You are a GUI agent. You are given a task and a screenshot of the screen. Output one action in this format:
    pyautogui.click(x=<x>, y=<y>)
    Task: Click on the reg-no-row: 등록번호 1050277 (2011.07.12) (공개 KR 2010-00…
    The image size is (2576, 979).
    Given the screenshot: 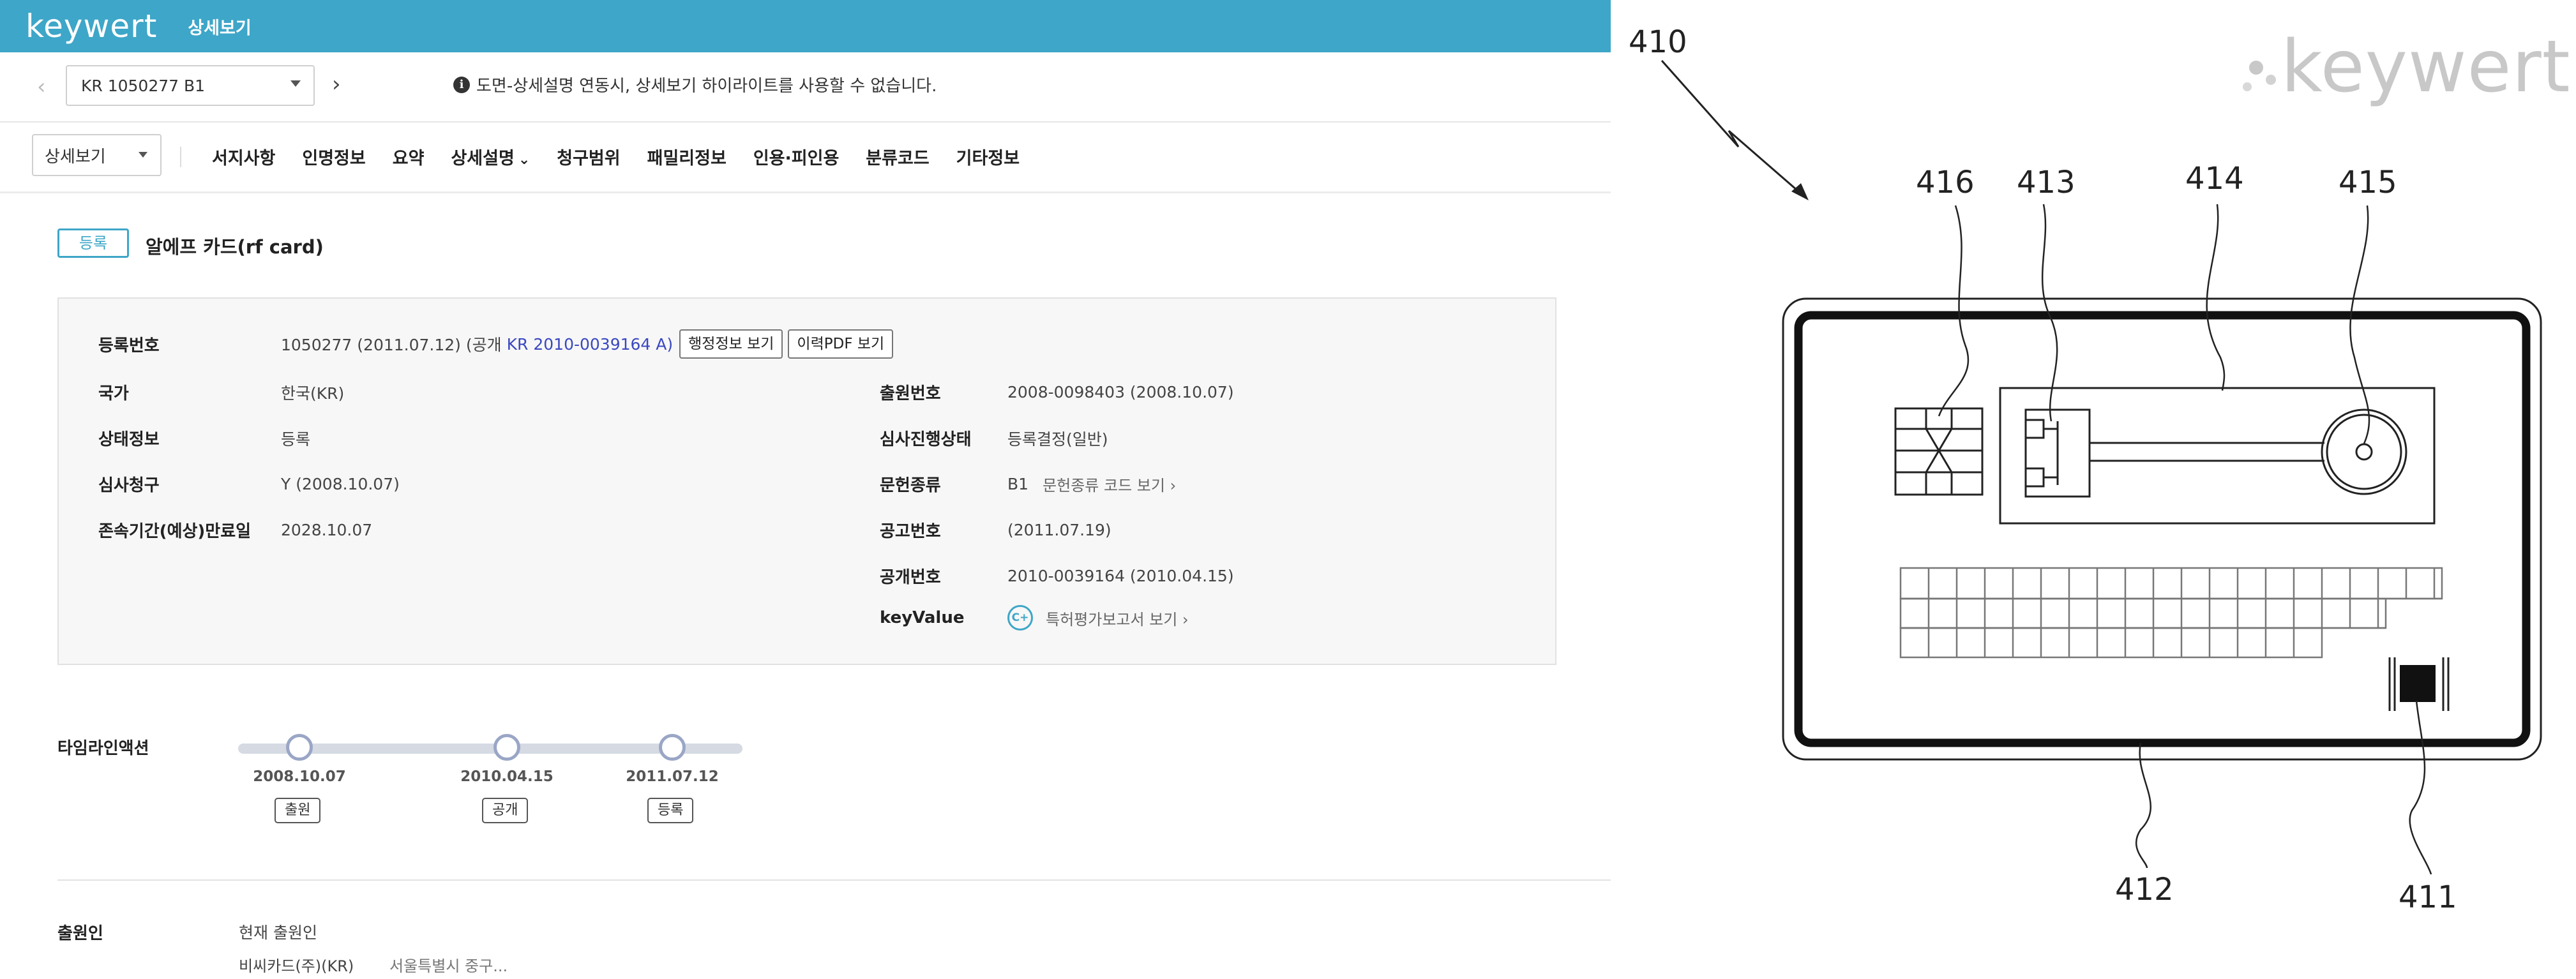 What is the action you would take?
    pyautogui.click(x=496, y=344)
    